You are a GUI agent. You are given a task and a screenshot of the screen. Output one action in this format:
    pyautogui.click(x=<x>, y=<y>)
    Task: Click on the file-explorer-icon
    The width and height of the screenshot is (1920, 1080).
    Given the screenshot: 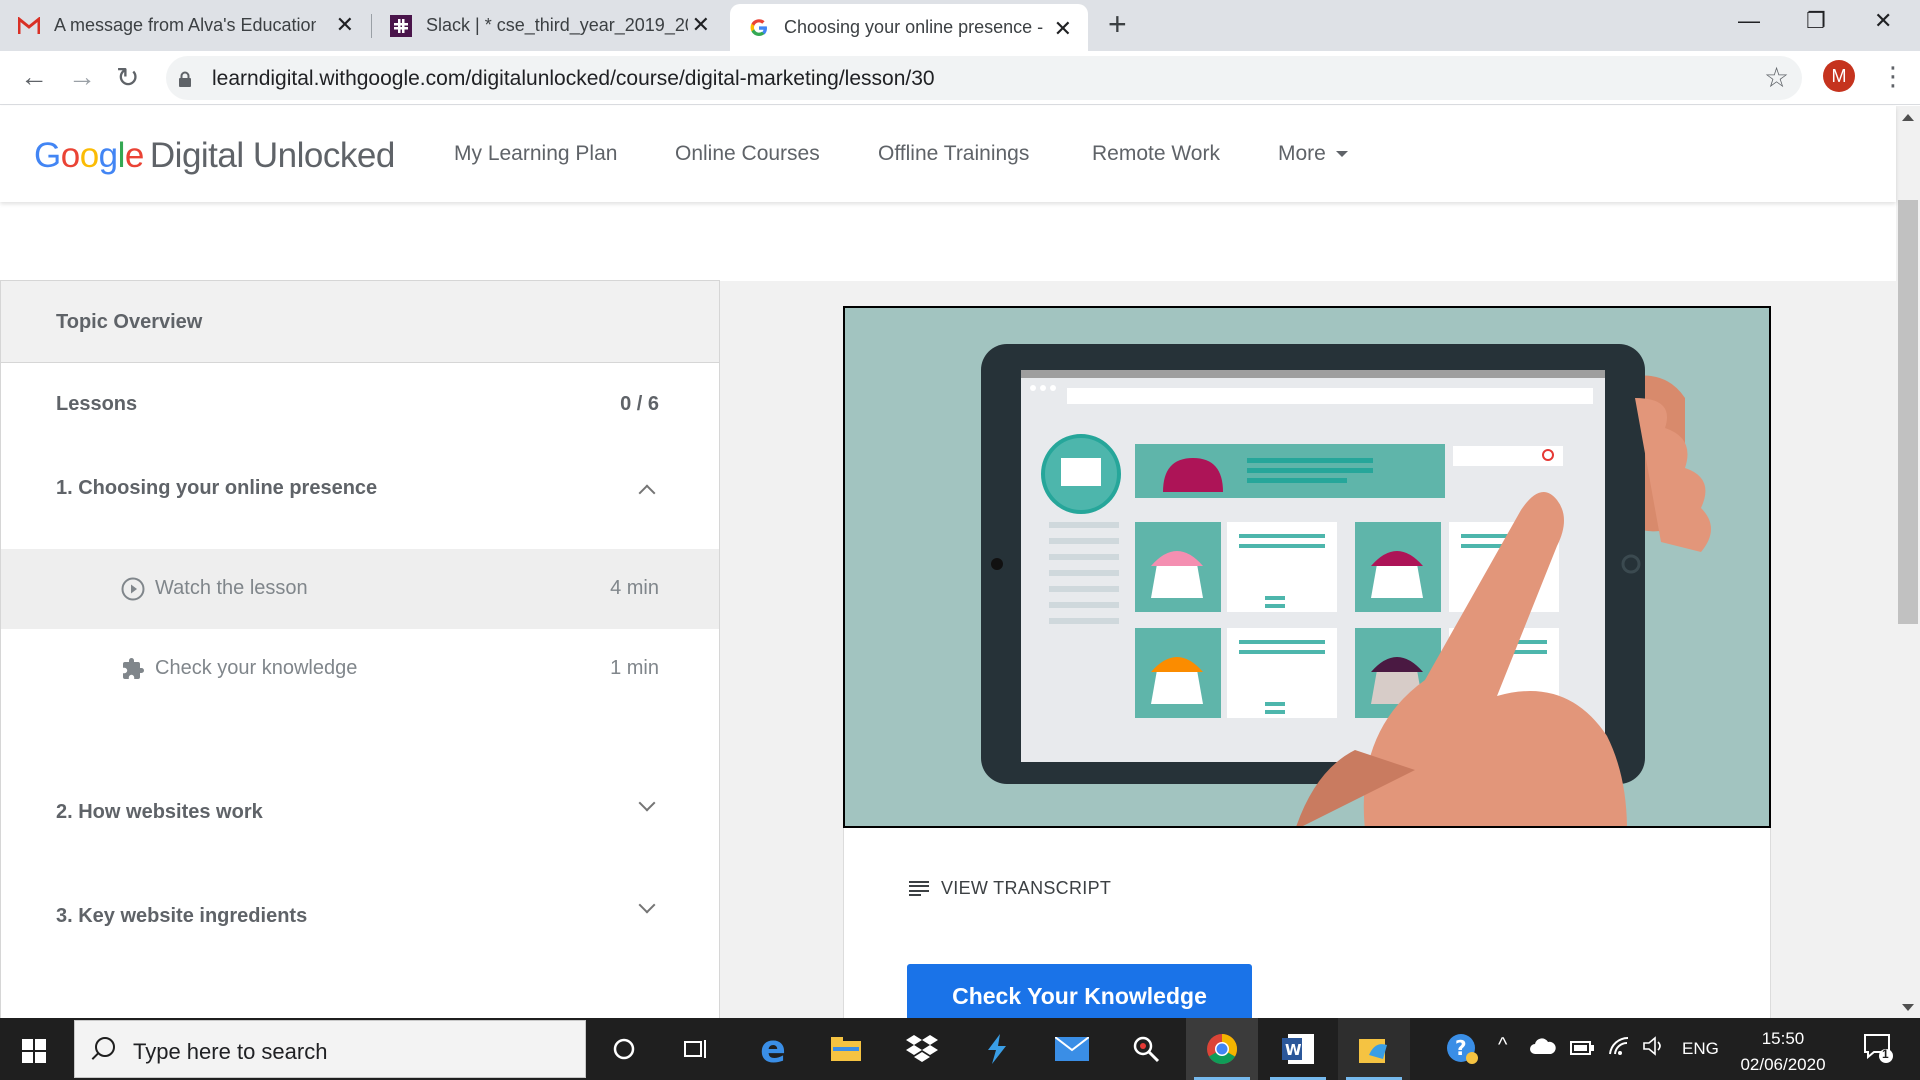 What is the action you would take?
    pyautogui.click(x=846, y=1049)
    